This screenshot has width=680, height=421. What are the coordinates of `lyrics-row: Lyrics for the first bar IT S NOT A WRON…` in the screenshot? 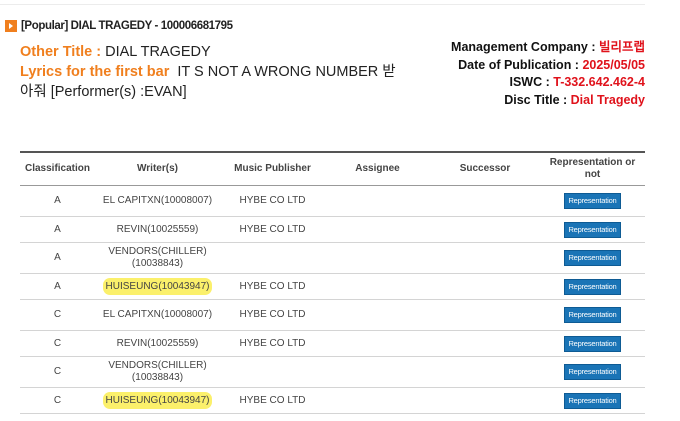 It's located at (215, 82).